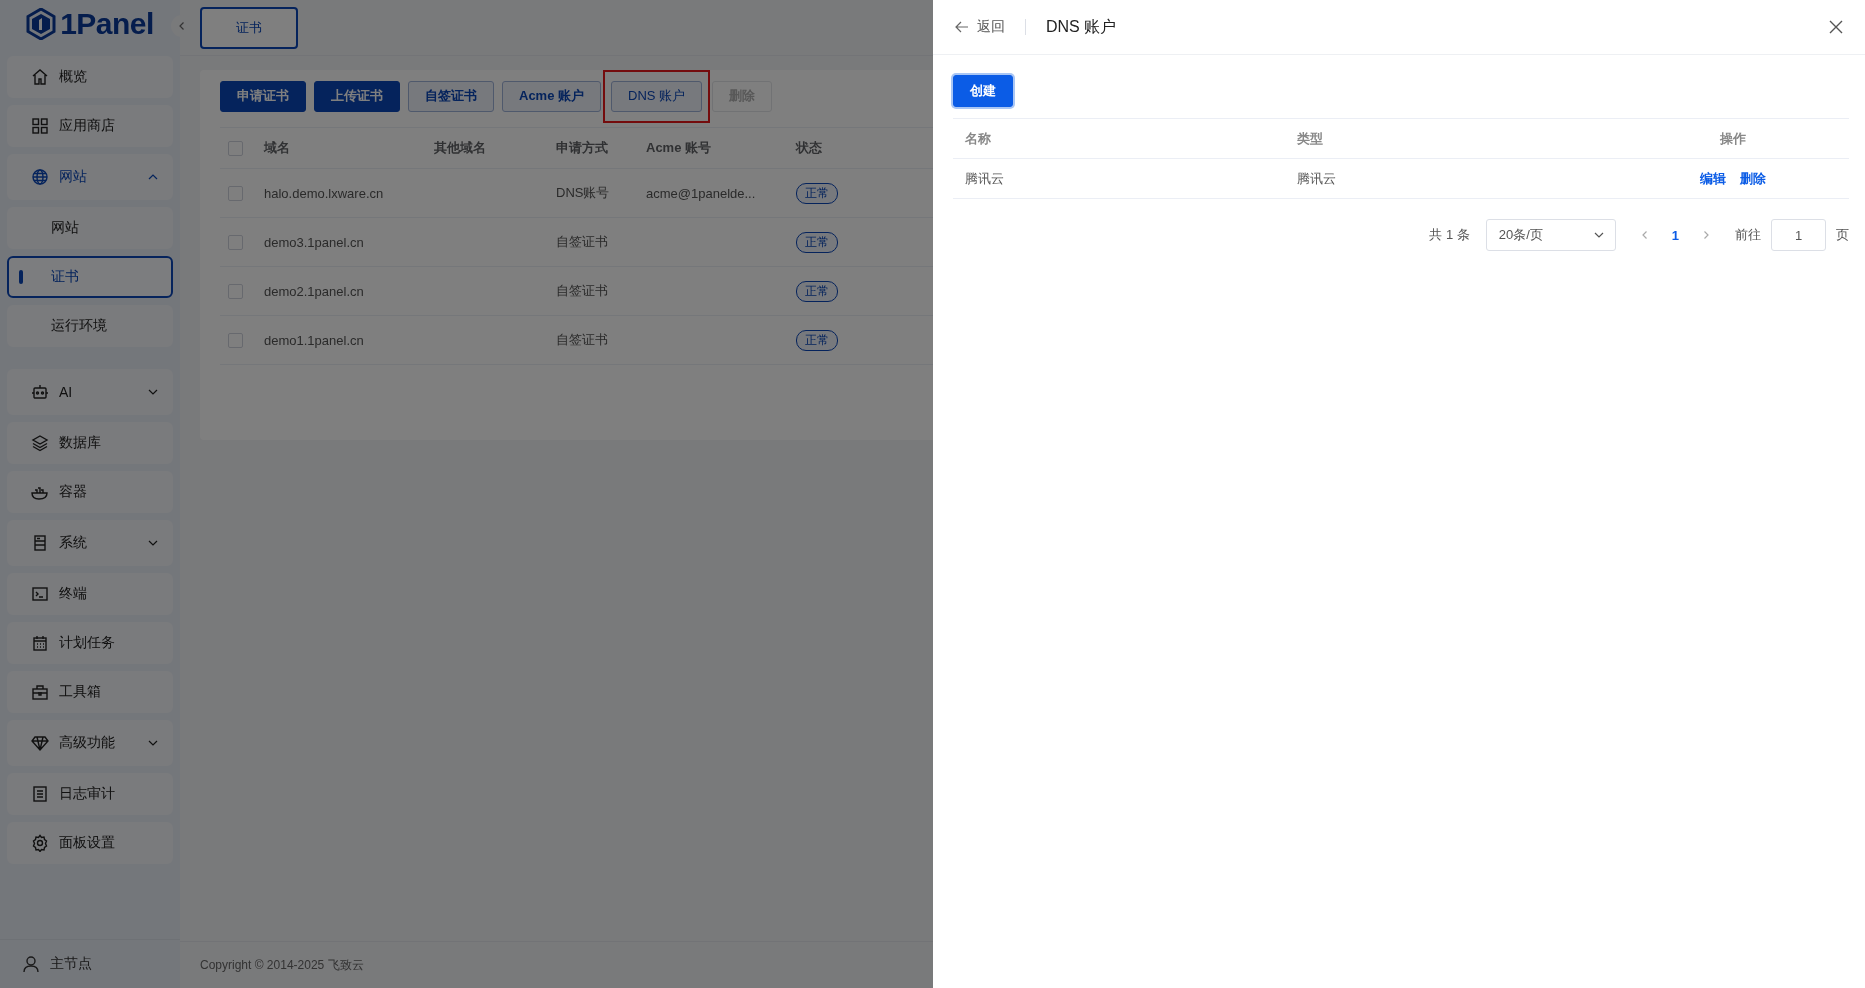 The height and width of the screenshot is (988, 1865). Describe the element at coordinates (90, 843) in the screenshot. I see `sidebar-item: 面板设置` at that location.